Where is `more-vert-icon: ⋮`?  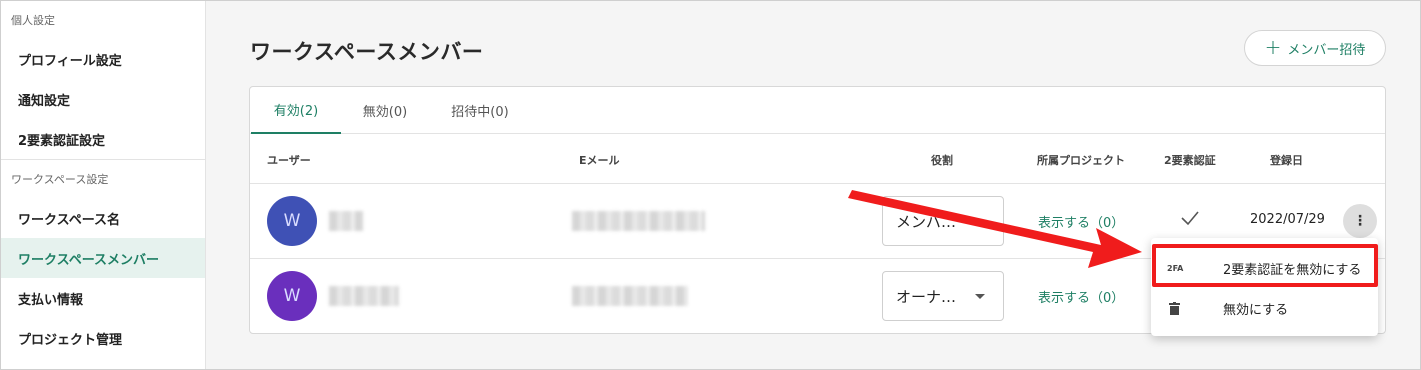 more-vert-icon: ⋮ is located at coordinates (1360, 221).